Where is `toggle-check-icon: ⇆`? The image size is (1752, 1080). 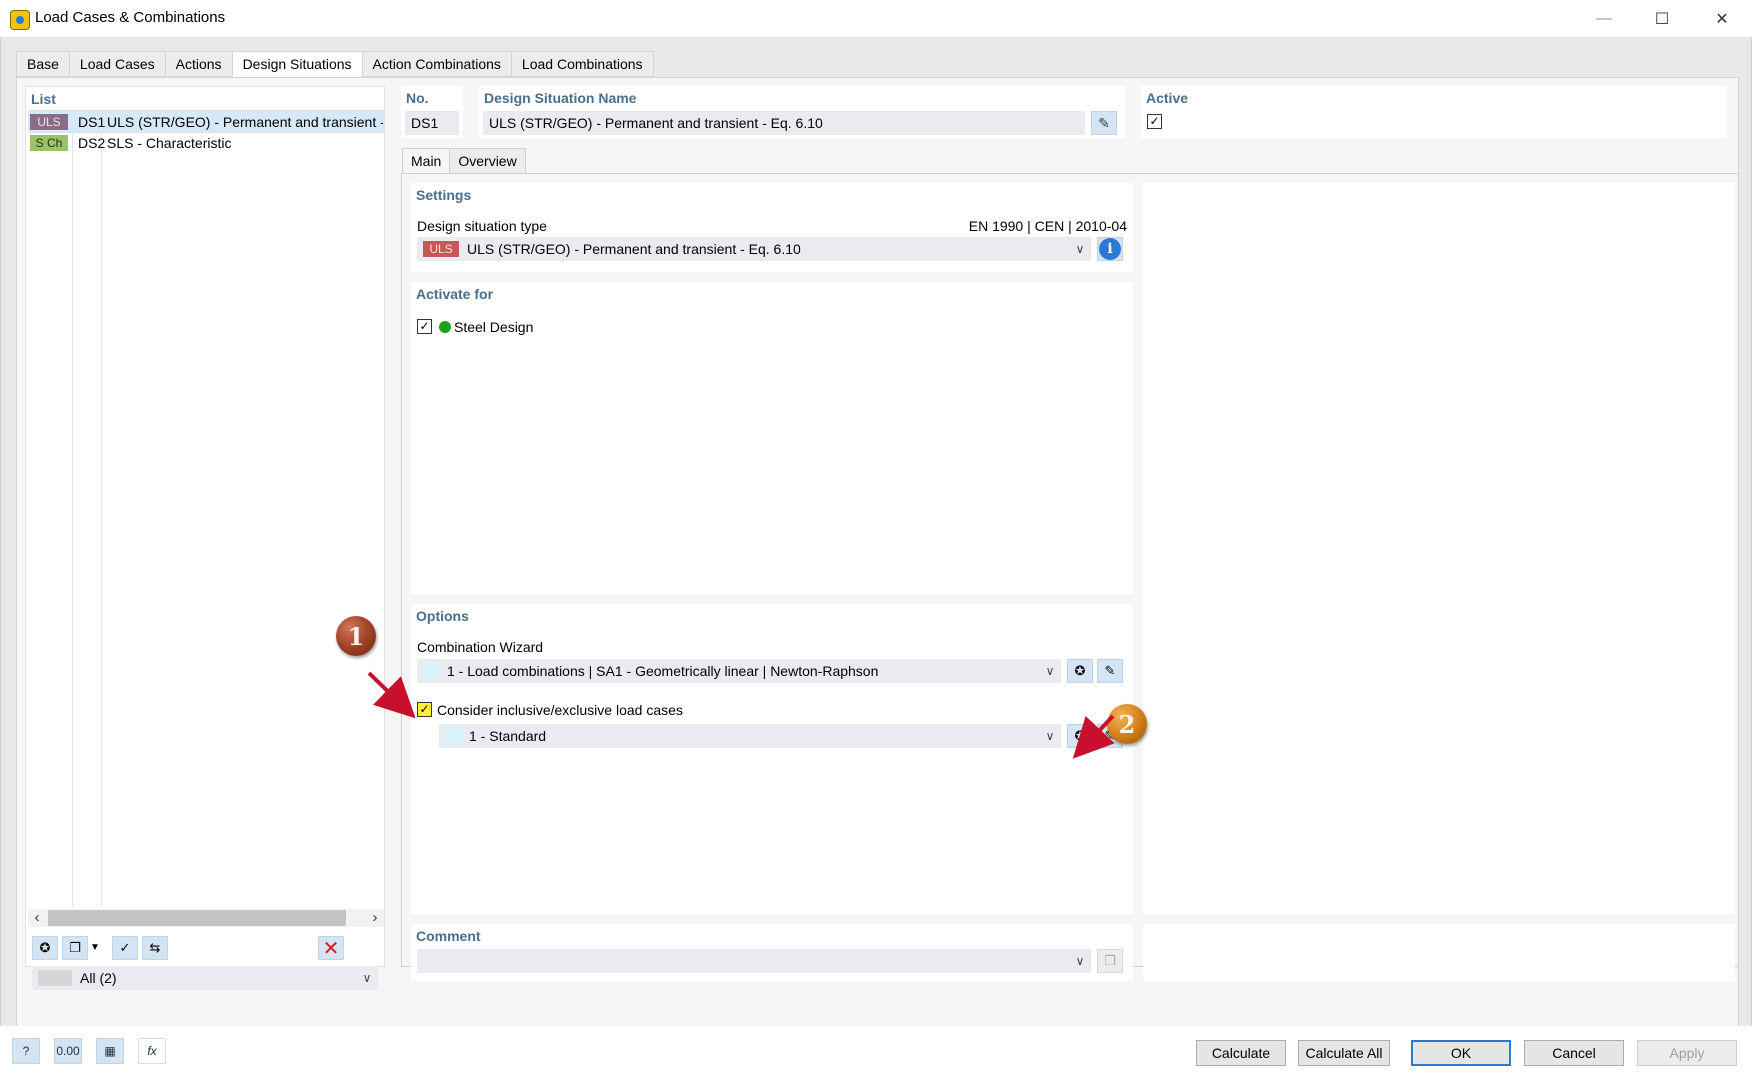
toggle-check-icon: ⇆ is located at coordinates (155, 948).